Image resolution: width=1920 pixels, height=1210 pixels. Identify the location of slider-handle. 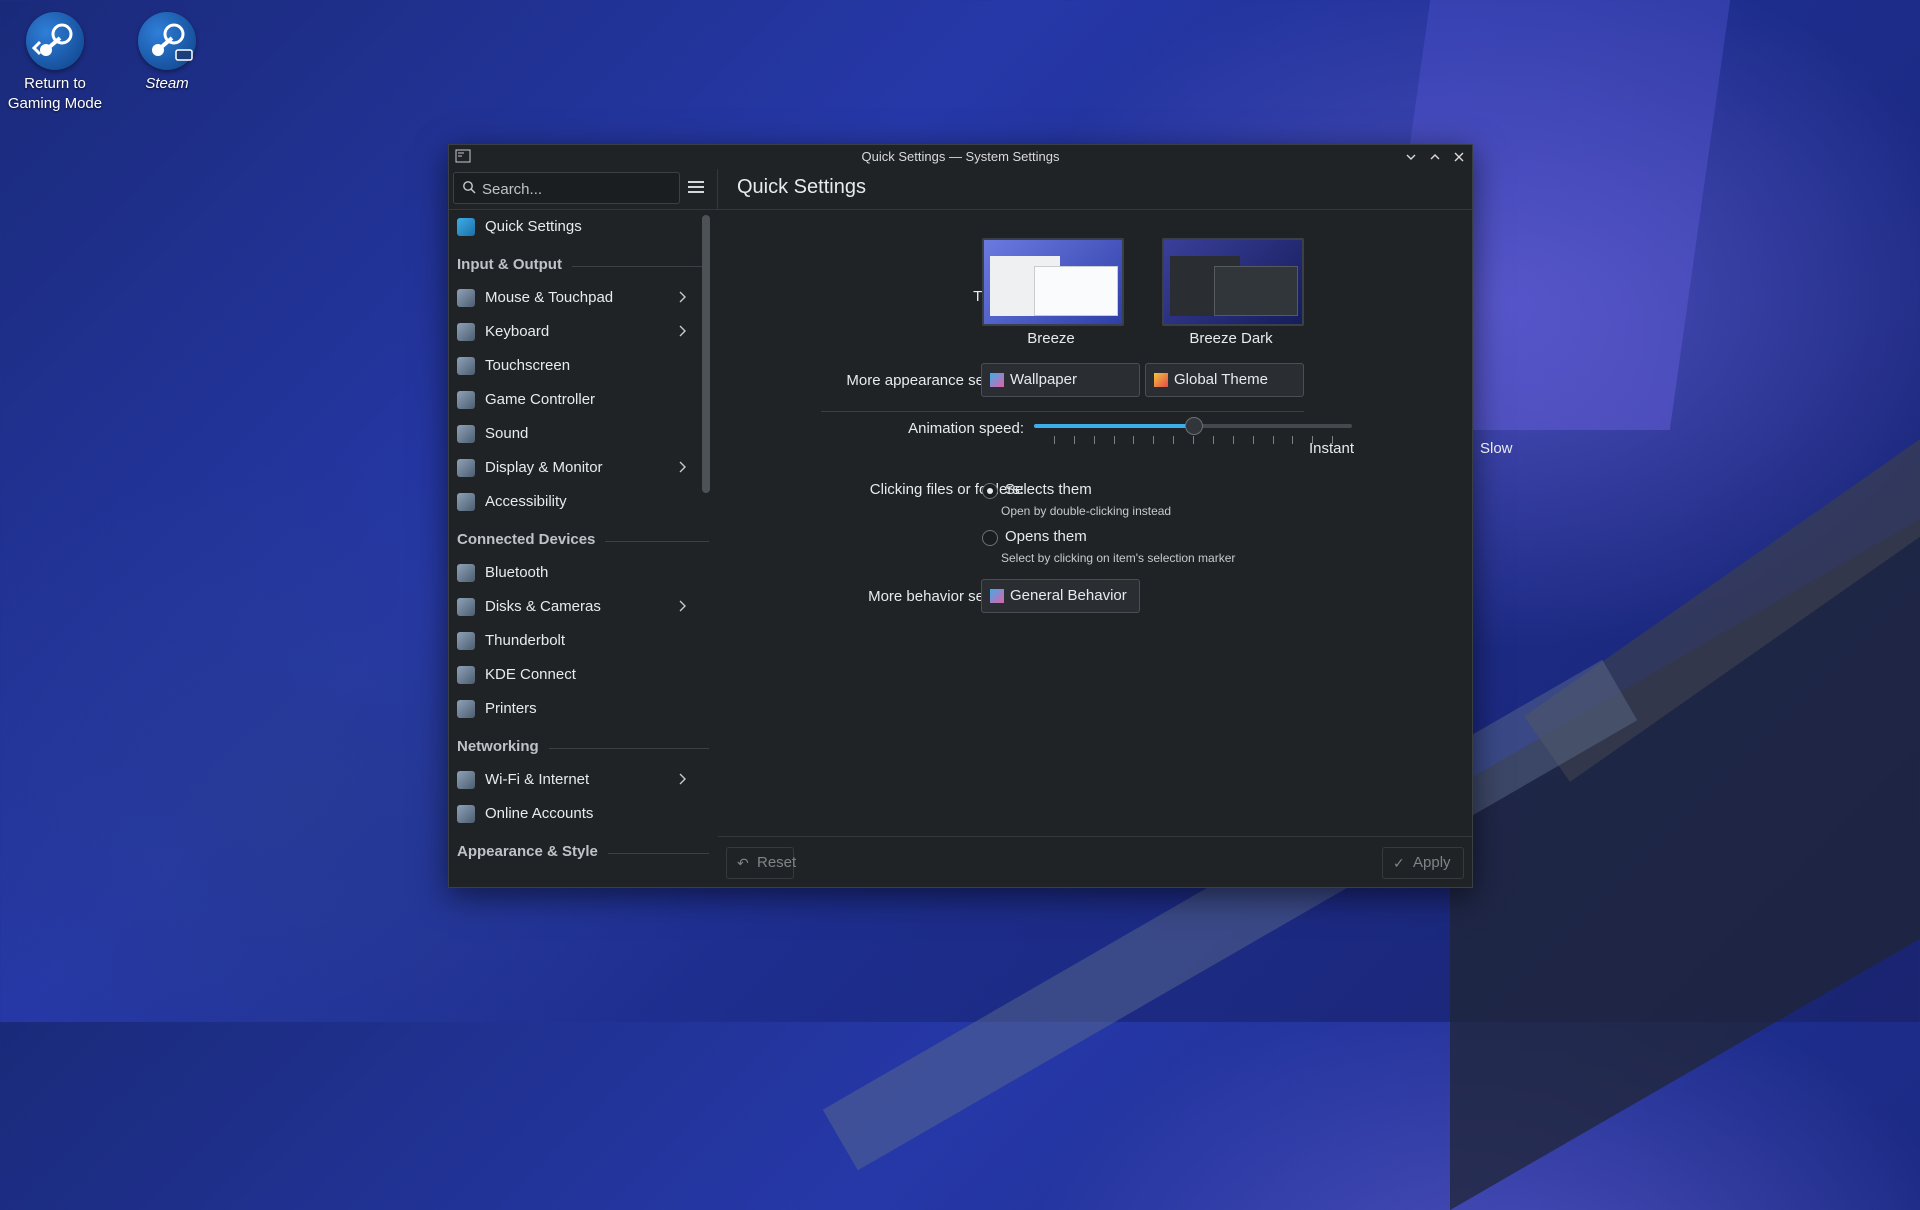
(1194, 426).